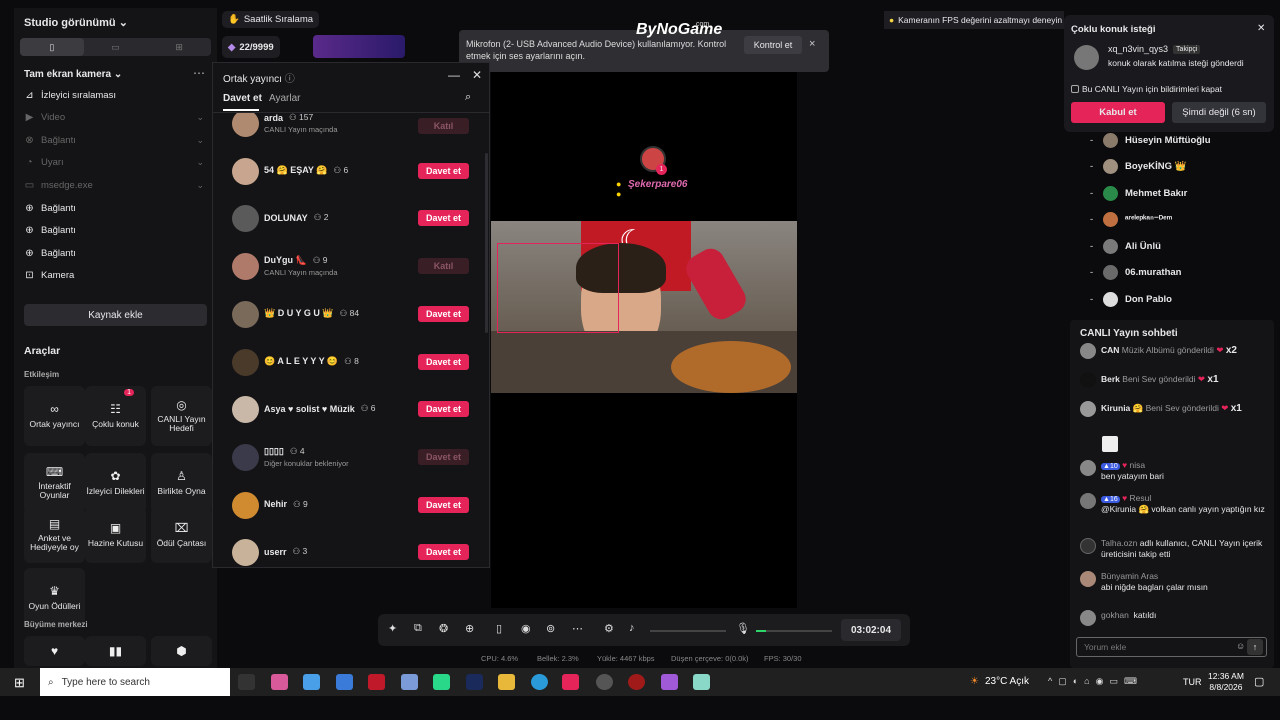 This screenshot has width=1280, height=720. Describe the element at coordinates (506, 682) in the screenshot. I see `folder-icon` at that location.